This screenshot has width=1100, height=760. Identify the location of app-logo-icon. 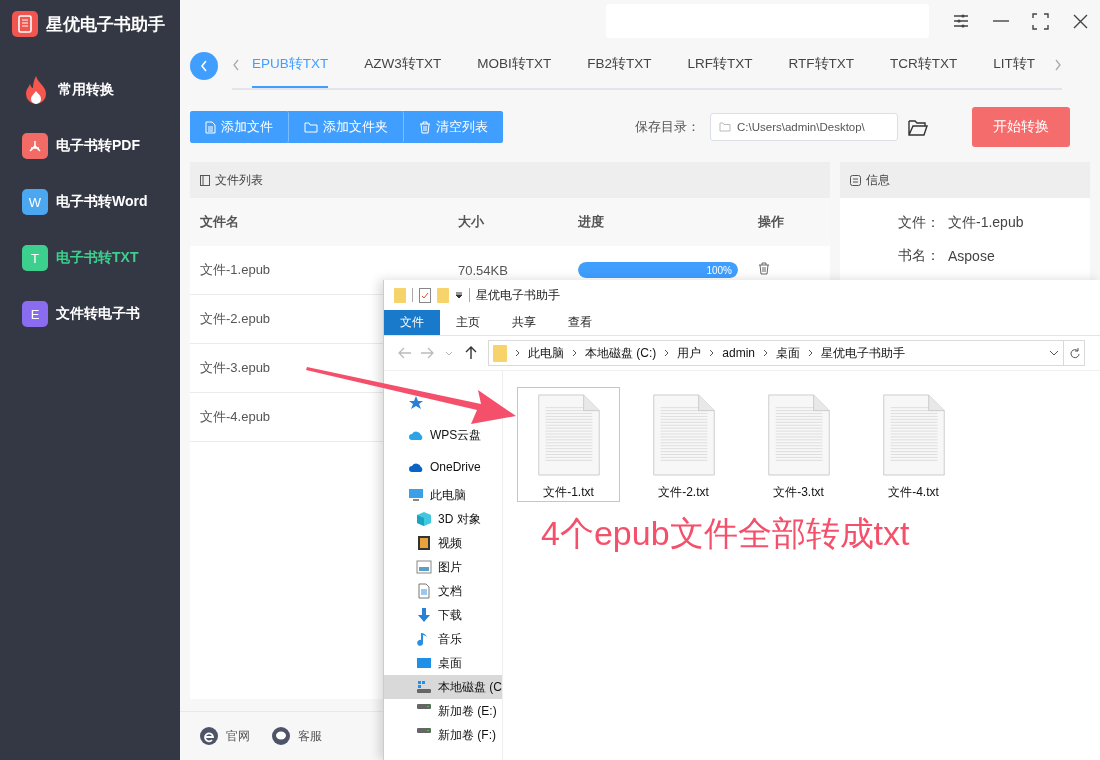
(25, 24).